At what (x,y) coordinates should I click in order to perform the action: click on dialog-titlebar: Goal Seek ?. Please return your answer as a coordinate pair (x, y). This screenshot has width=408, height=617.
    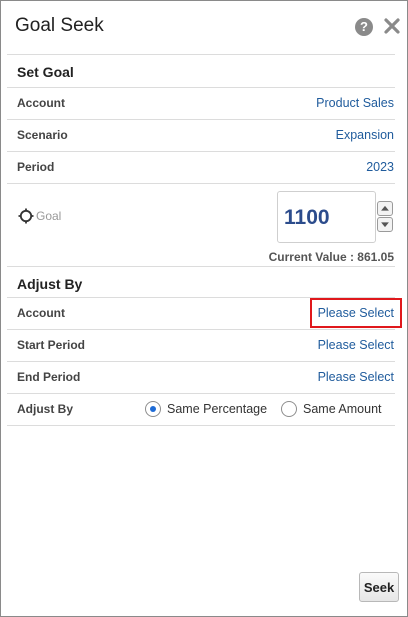
    Looking at the image, I should click on (204, 27).